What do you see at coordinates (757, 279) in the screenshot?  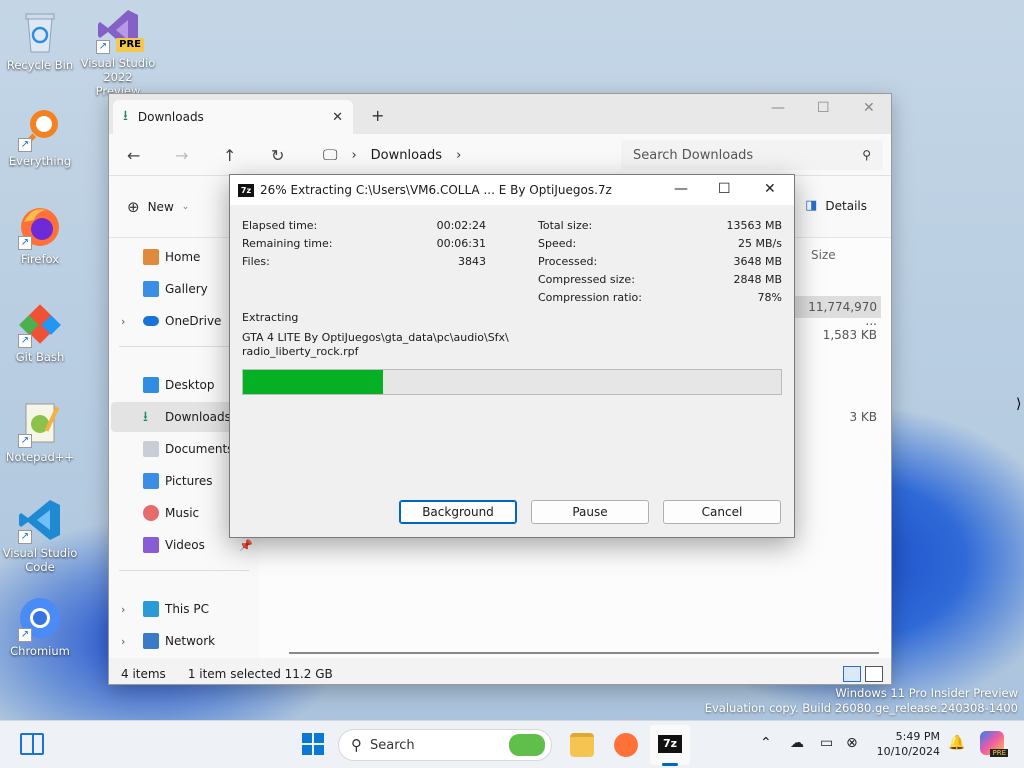 I see `compressed-size-value: 2848 MB` at bounding box center [757, 279].